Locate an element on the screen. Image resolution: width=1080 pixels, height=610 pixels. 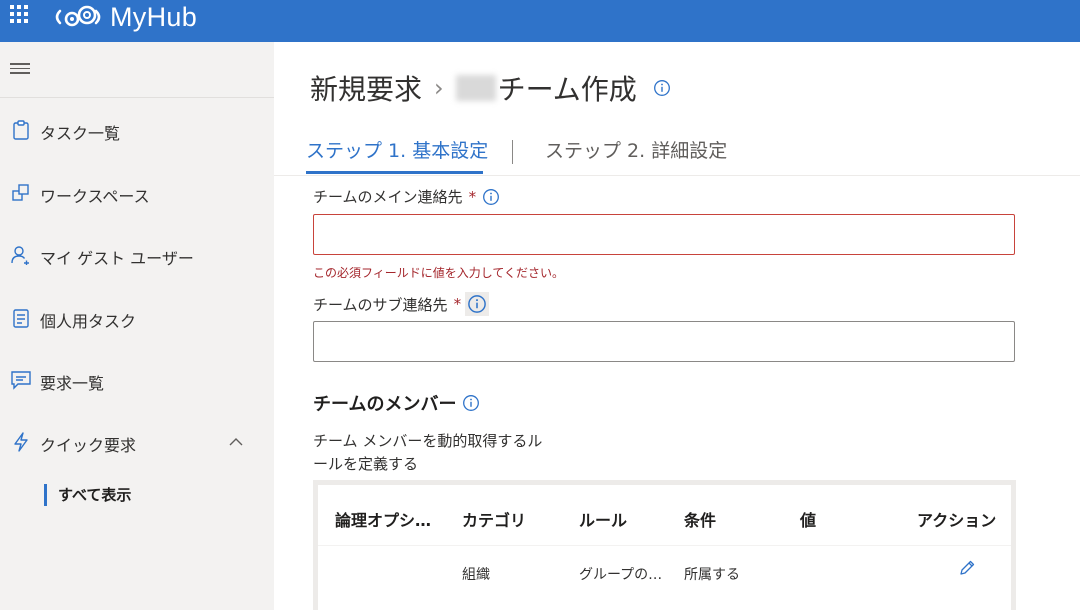
sidebar-item-quick-requests: クイック要求 is located at coordinates (137, 442).